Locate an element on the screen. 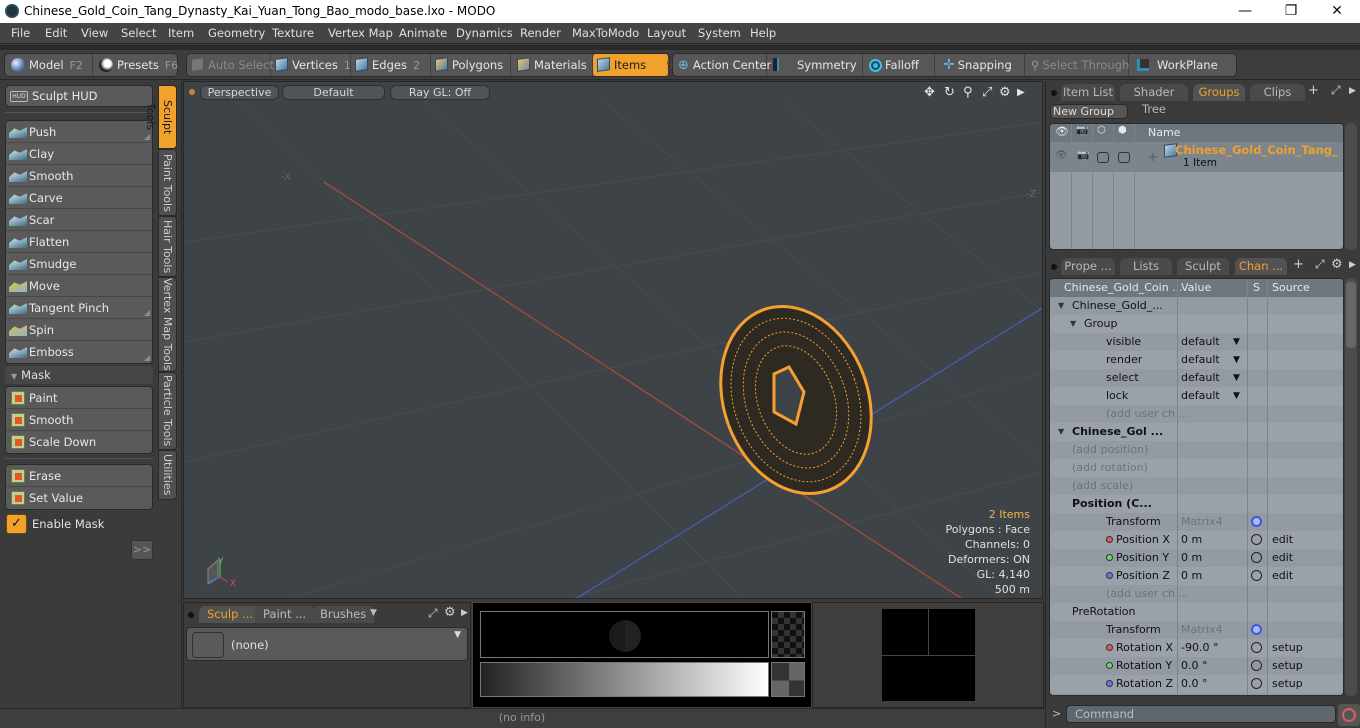 The width and height of the screenshot is (1360, 728). presets-button: Presets F6 is located at coordinates (136, 65).